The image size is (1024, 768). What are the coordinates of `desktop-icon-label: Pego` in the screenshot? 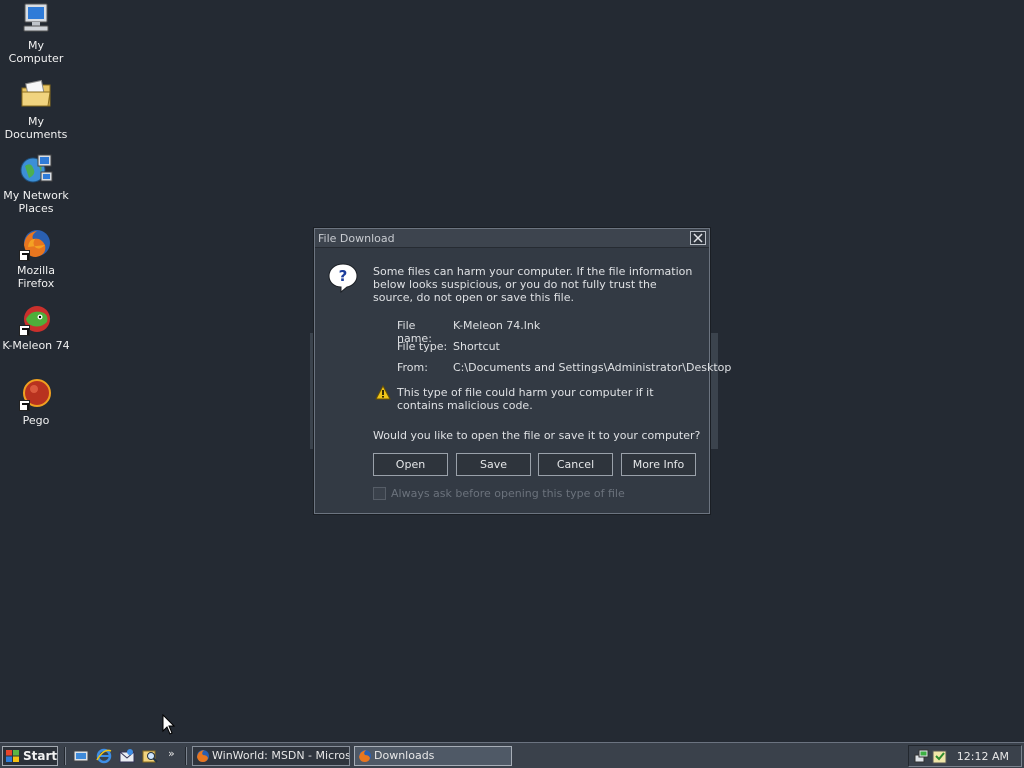 It's located at (36, 420).